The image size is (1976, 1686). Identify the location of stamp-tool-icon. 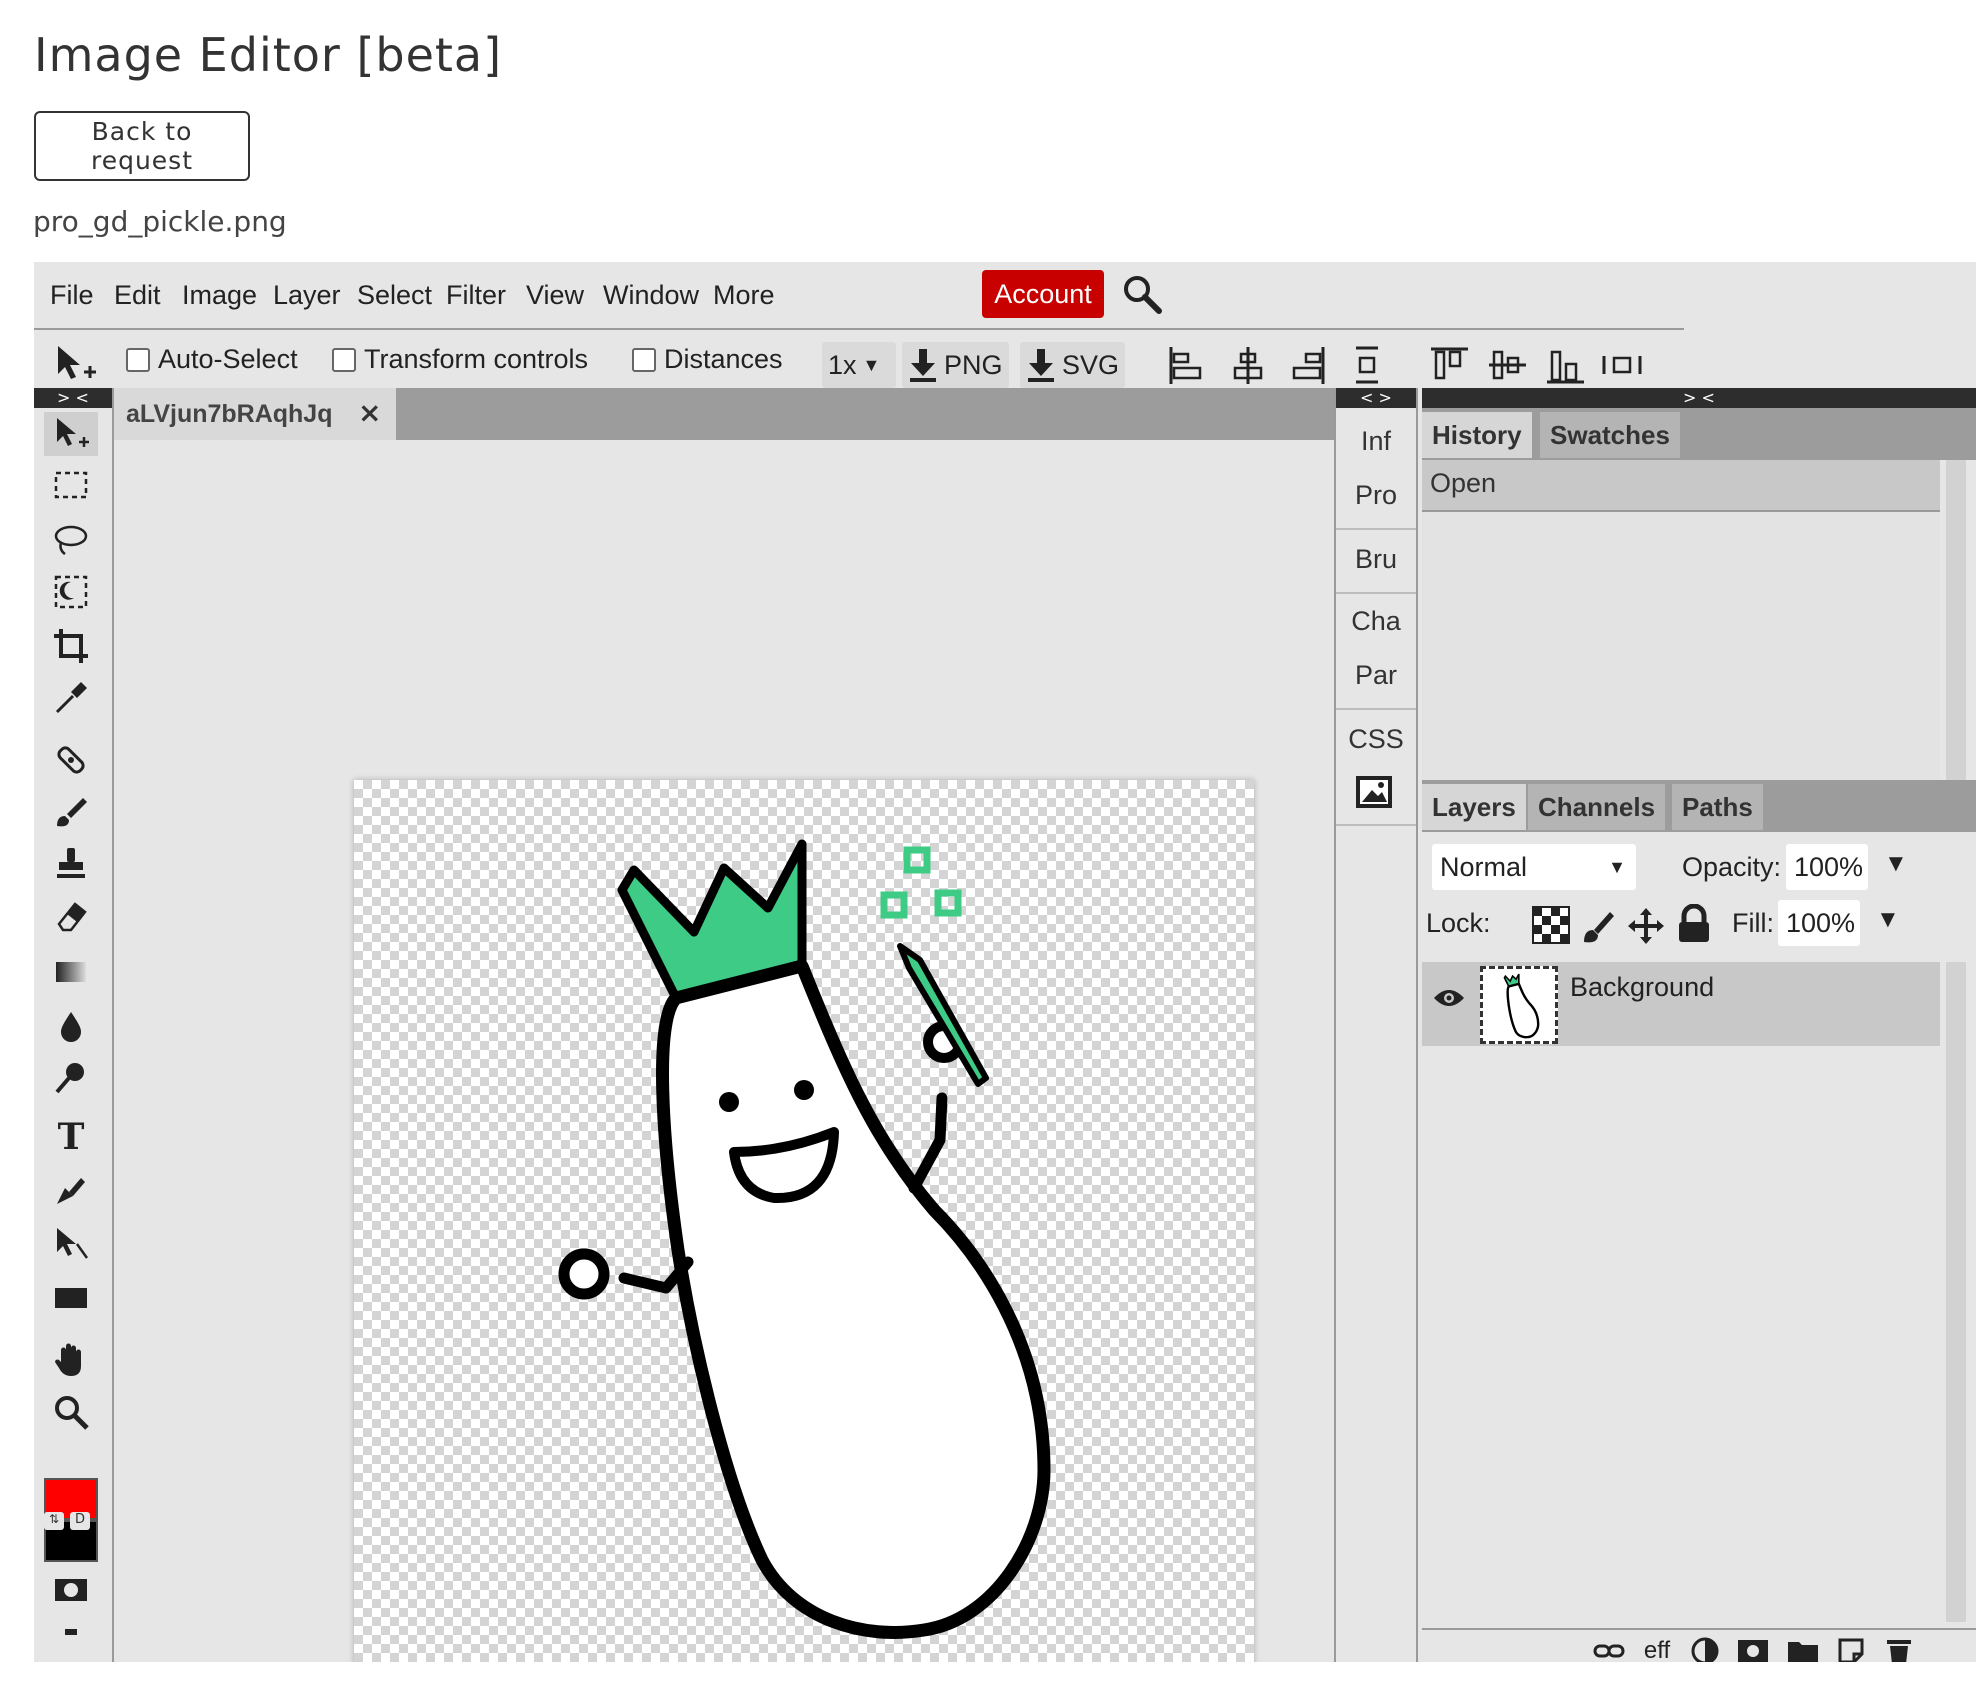
(71, 864).